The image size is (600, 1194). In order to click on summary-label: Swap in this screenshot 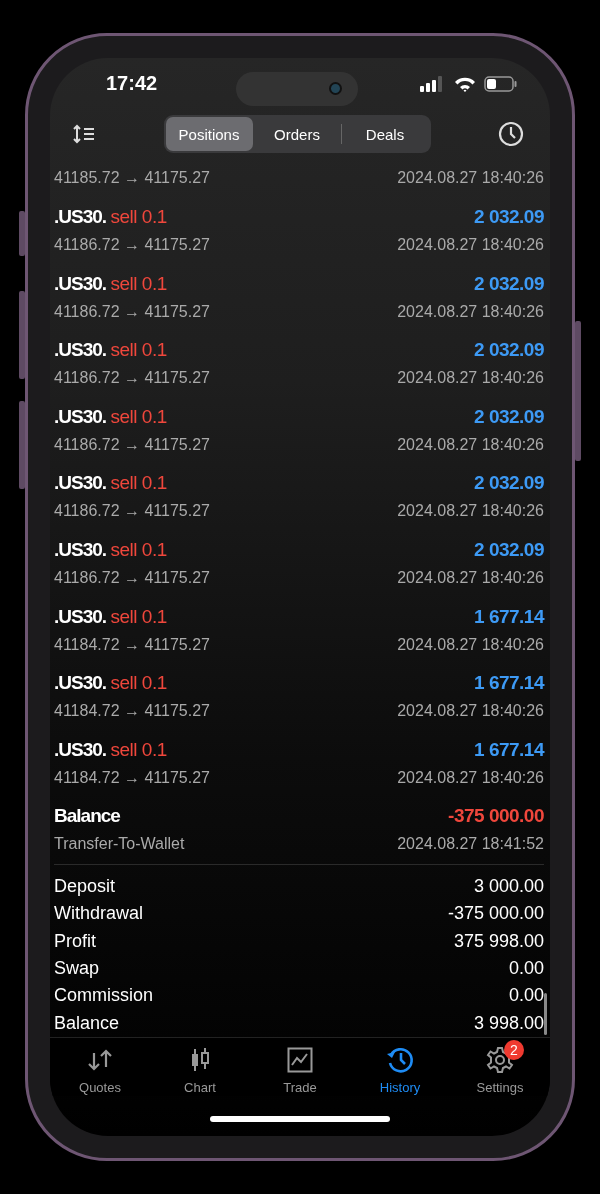, I will do `click(77, 968)`.